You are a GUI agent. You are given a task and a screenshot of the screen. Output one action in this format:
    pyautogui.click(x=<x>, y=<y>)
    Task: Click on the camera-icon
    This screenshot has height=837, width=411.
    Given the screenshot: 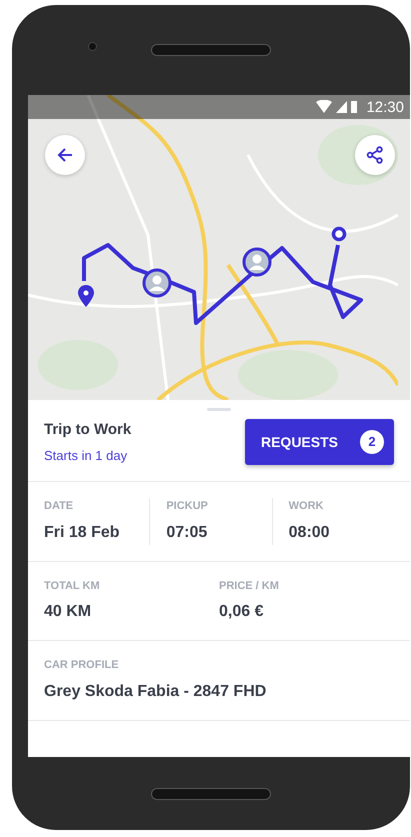 What is the action you would take?
    pyautogui.click(x=92, y=46)
    